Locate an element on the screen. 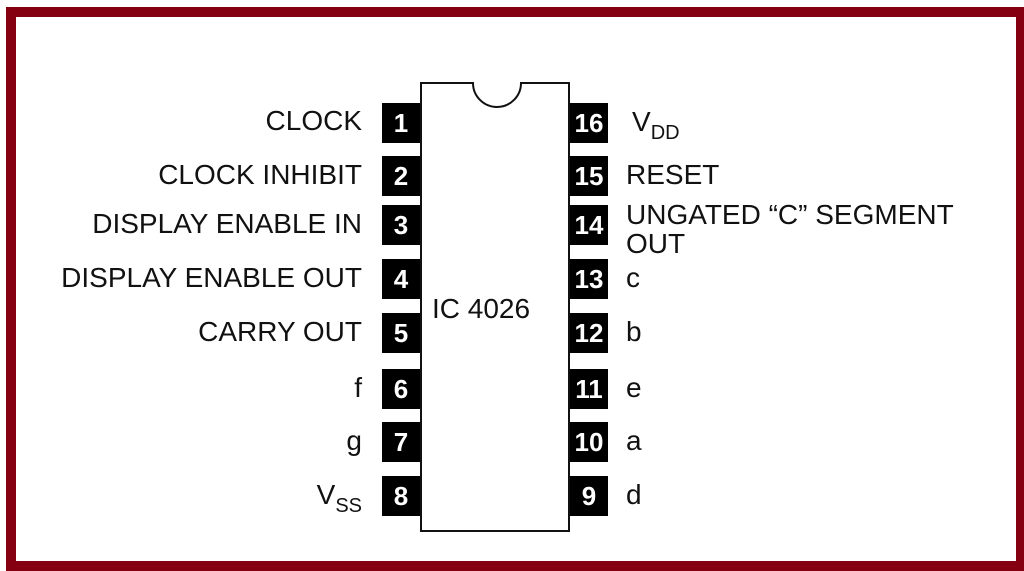 Image resolution: width=1024 pixels, height=571 pixels. pin-16-label: VDD is located at coordinates (656, 127).